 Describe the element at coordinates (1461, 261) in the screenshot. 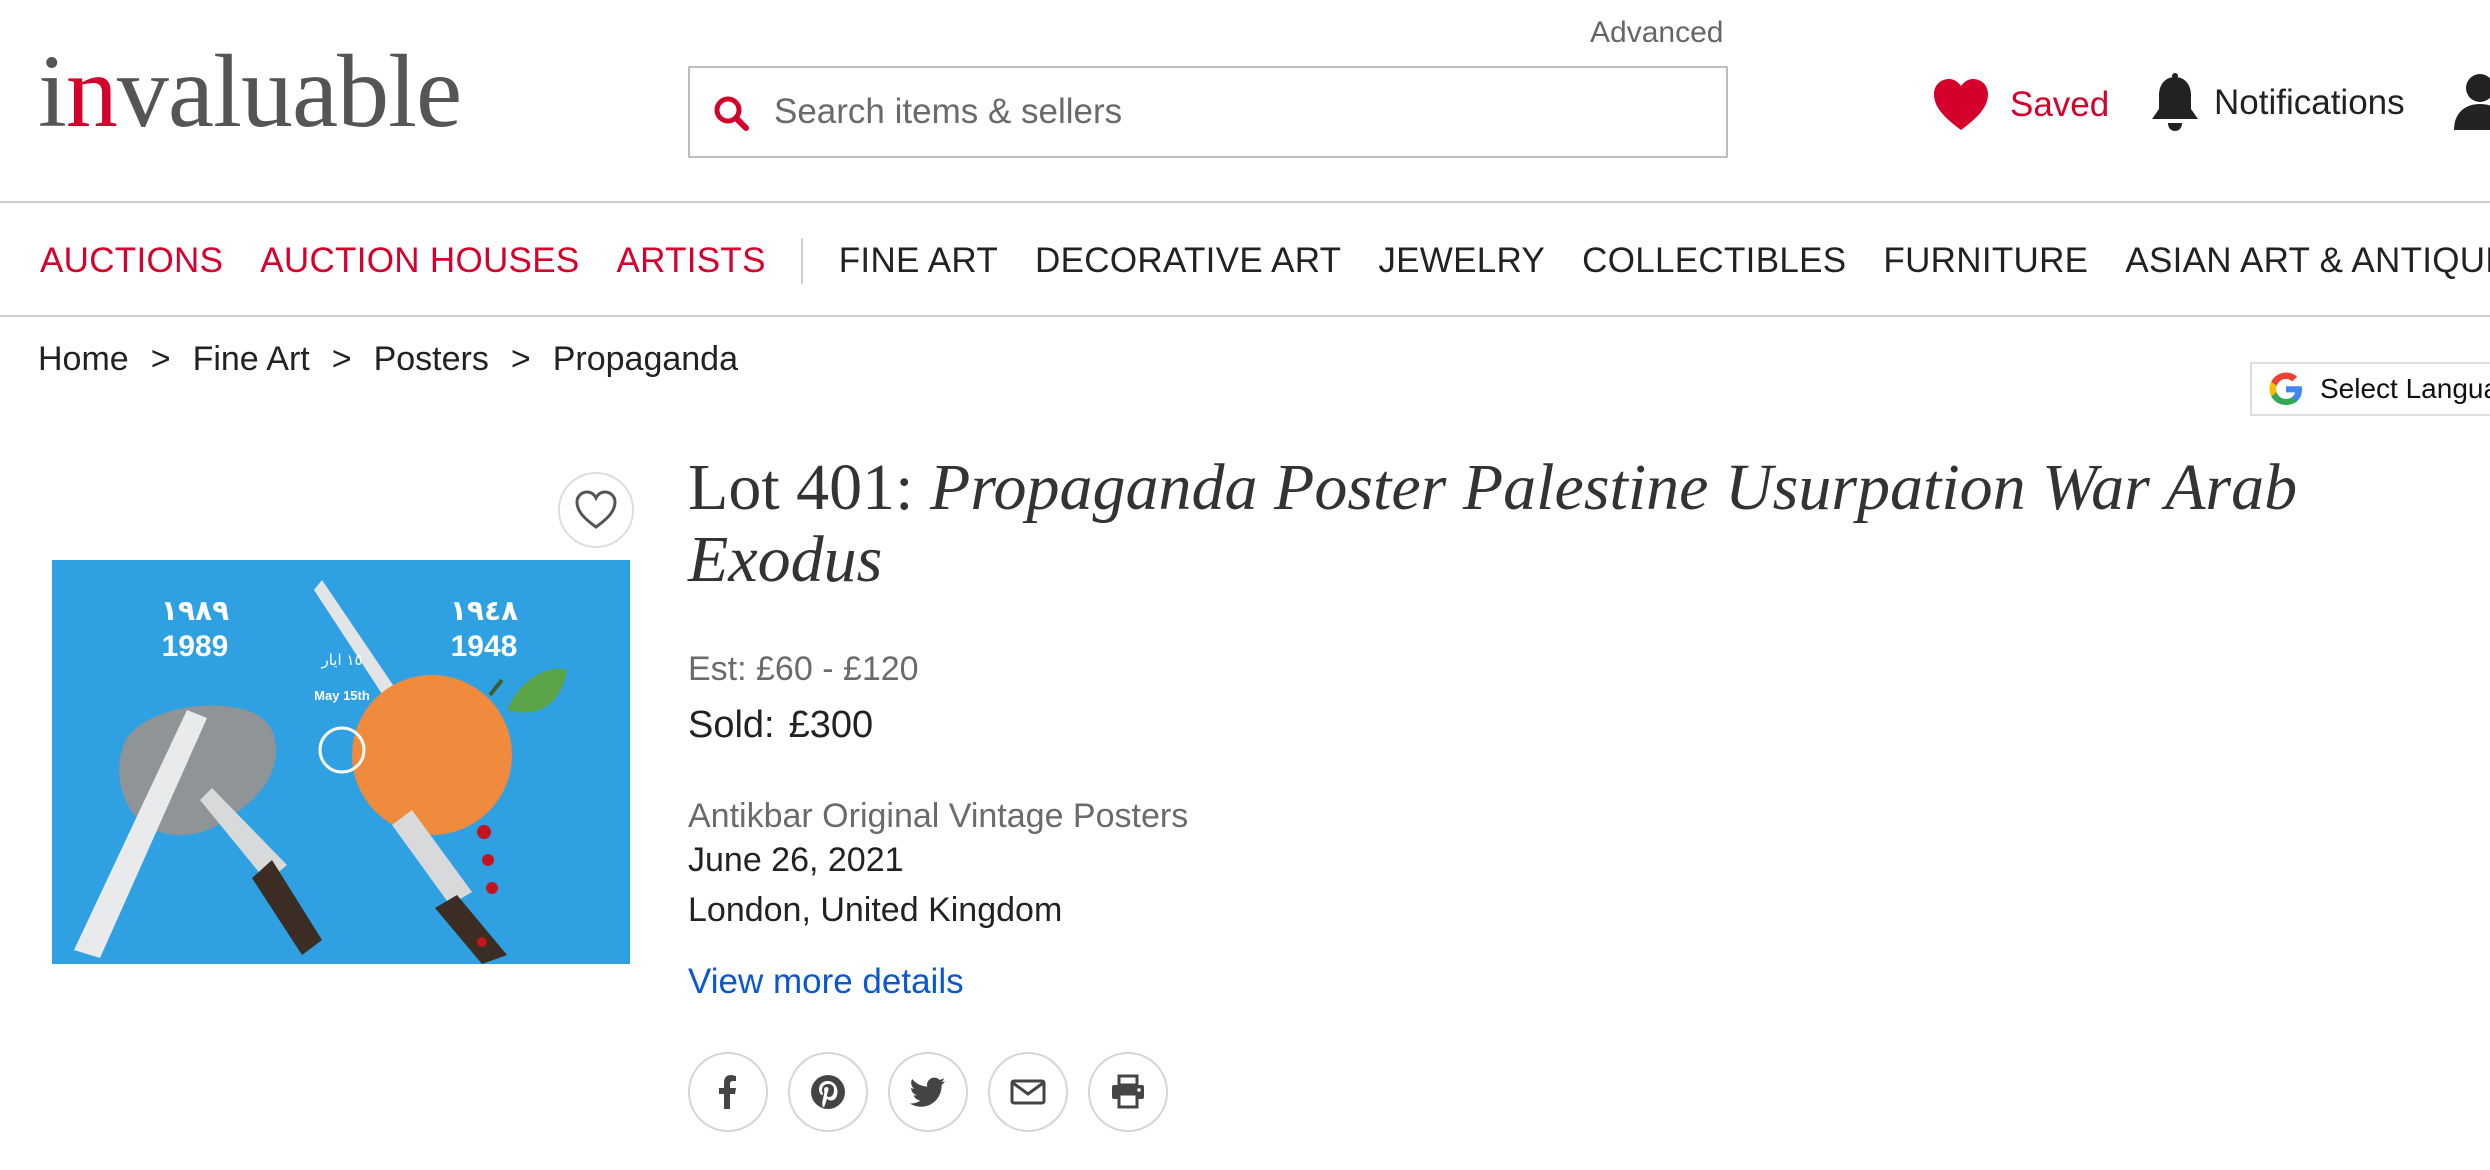

I see `nav-jewelry: JEWELRY` at that location.